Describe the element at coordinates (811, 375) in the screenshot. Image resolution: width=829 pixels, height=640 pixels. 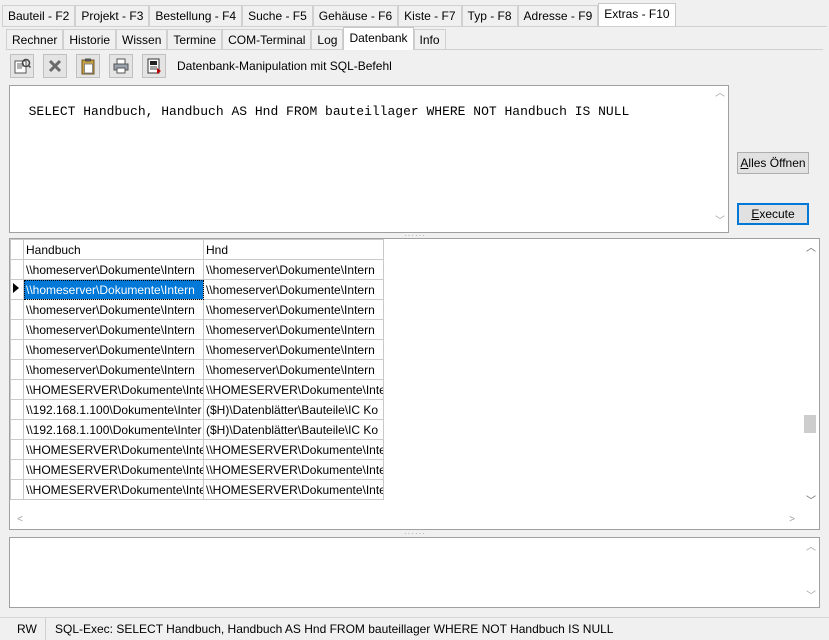
I see `grid-vertical-scrollbar: ︿ ﹀` at that location.